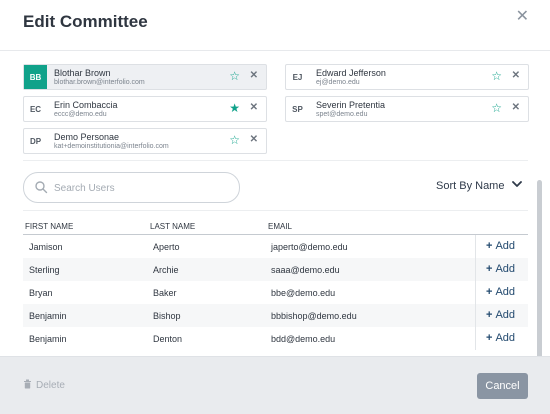  What do you see at coordinates (86, 105) in the screenshot?
I see `member-name: Erin Combaccia` at bounding box center [86, 105].